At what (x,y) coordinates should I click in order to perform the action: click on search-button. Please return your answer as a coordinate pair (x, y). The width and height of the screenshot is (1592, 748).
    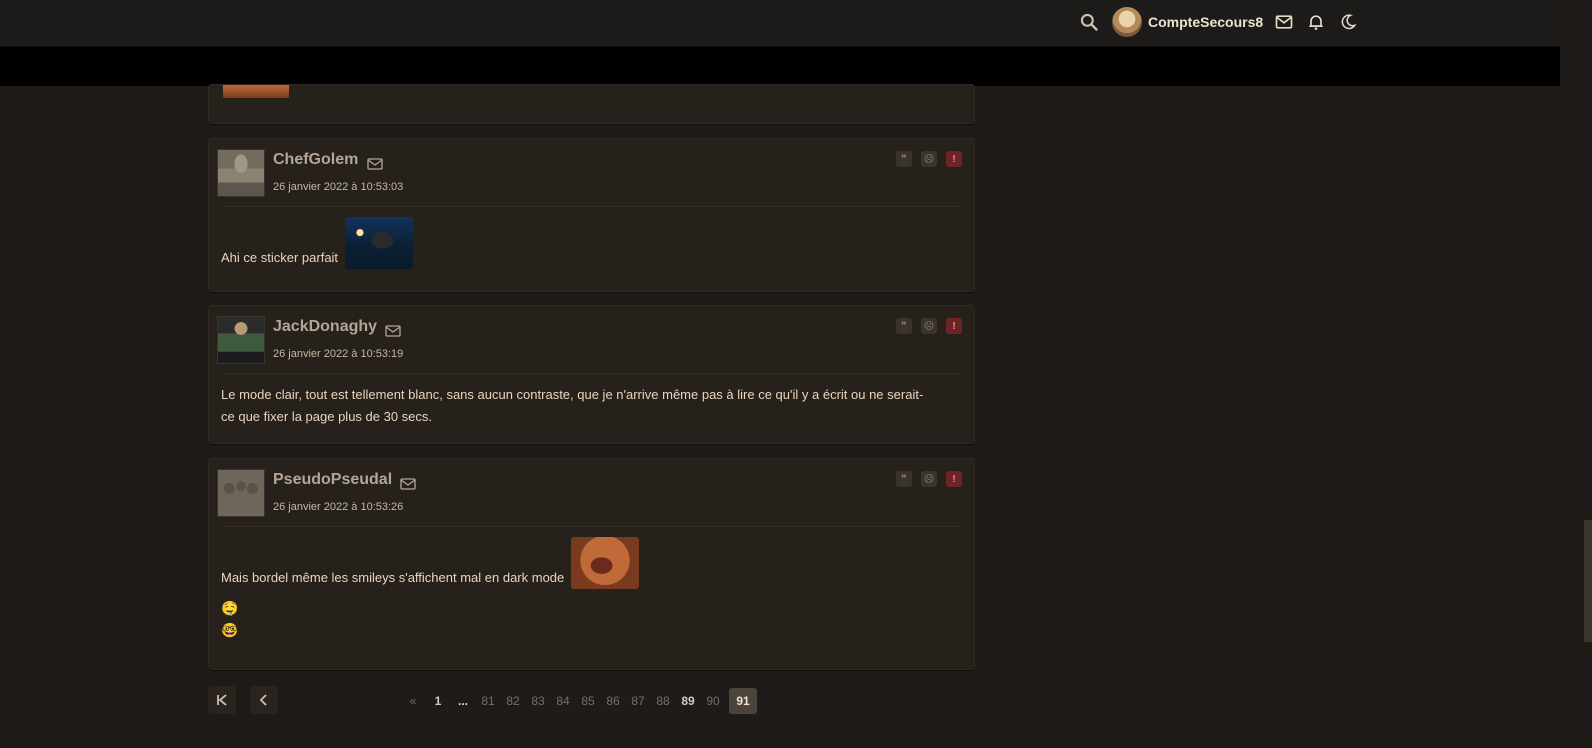
    Looking at the image, I should click on (1089, 22).